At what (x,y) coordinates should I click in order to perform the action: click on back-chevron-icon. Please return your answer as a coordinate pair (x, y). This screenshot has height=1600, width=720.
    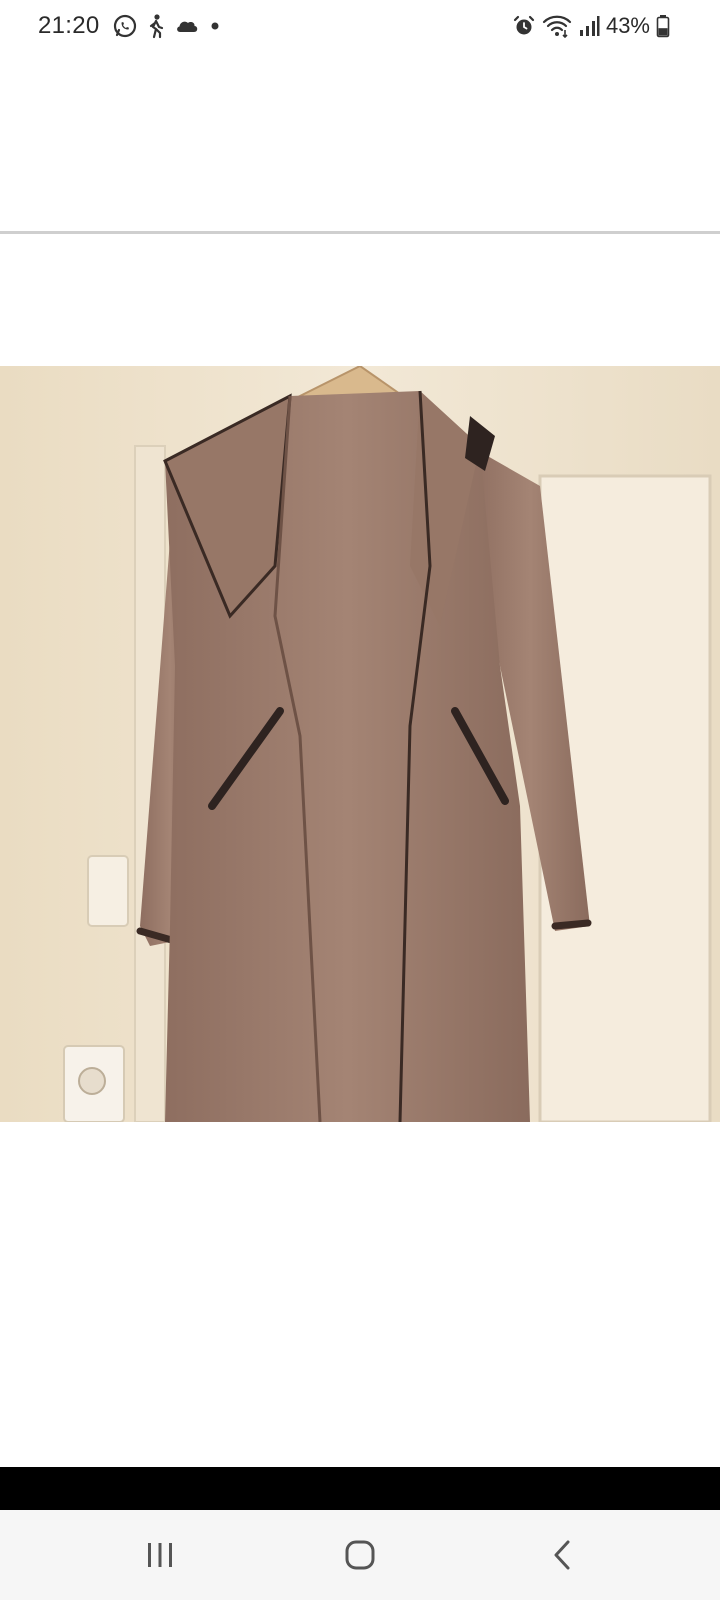
    Looking at the image, I should click on (562, 1555).